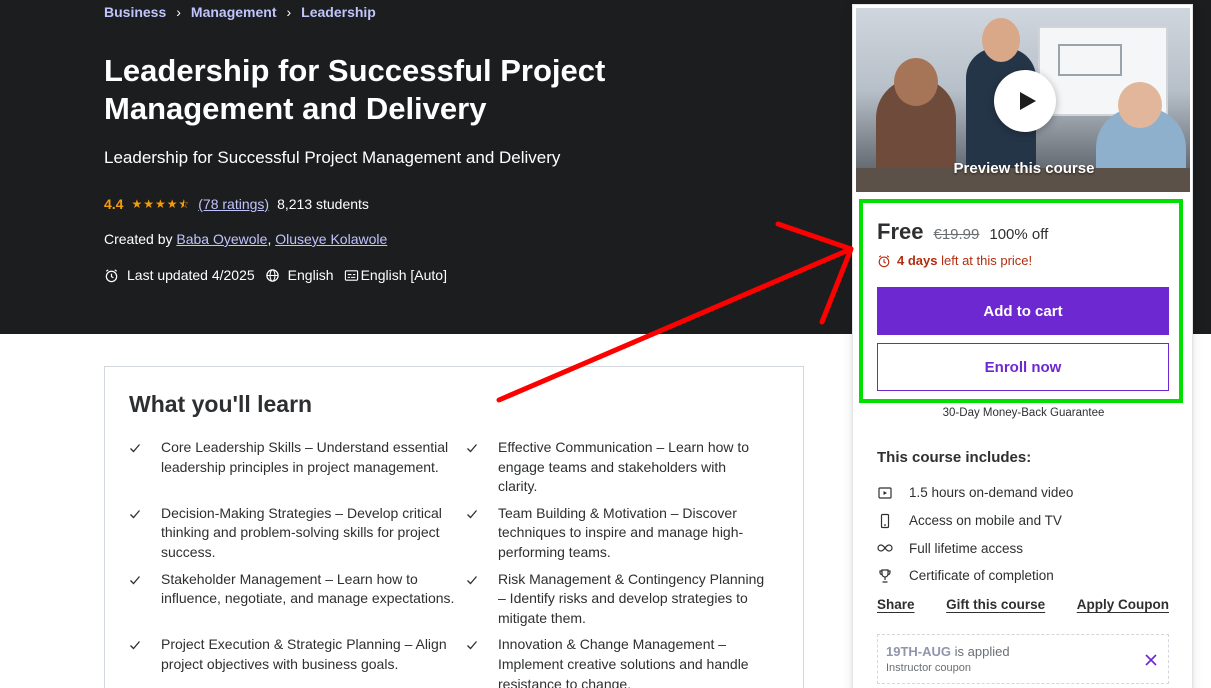  Describe the element at coordinates (272, 275) in the screenshot. I see `globe-icon` at that location.